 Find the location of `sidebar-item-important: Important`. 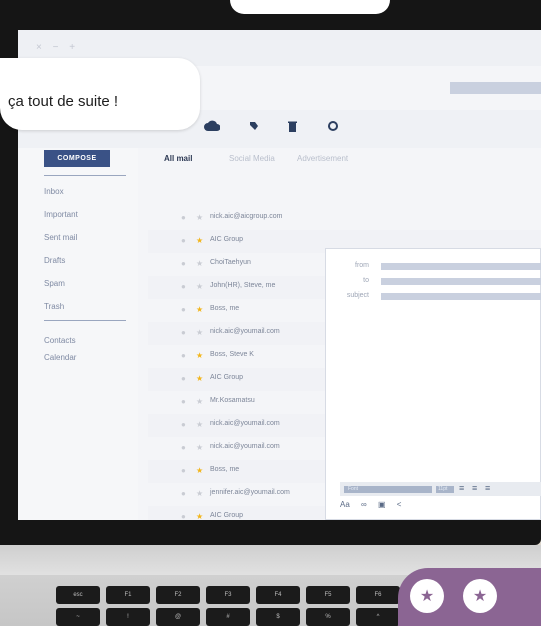

sidebar-item-important: Important is located at coordinates (61, 214).